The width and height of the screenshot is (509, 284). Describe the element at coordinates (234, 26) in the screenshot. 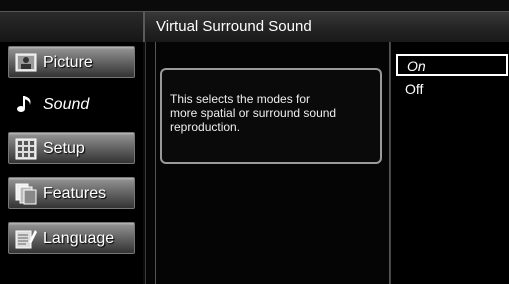

I see `page-title: Virtual Surround Sound` at that location.